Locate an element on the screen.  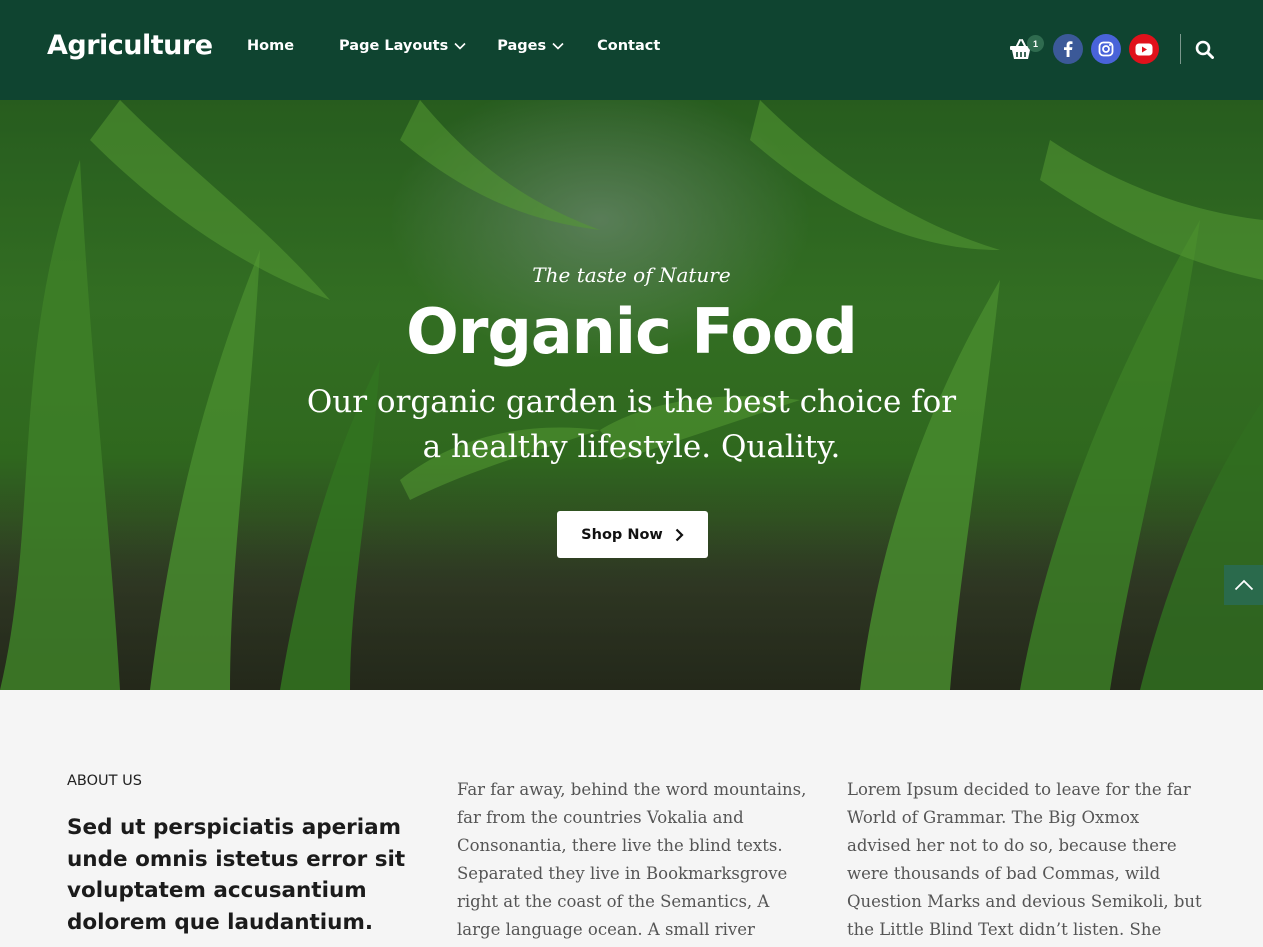
nav-home-label: Home is located at coordinates (271, 46).